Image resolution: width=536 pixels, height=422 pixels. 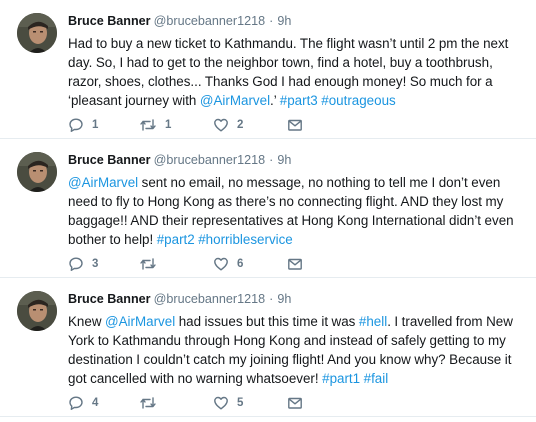 I want to click on reply-button: 3, so click(x=83, y=264).